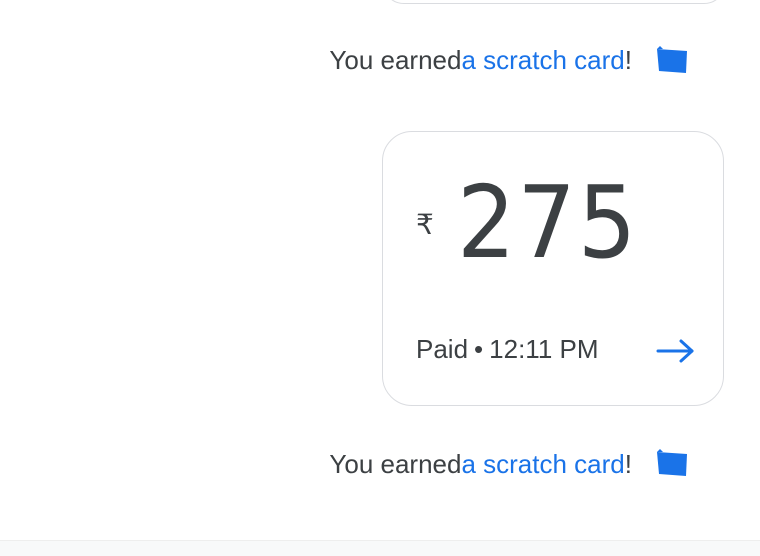 Image resolution: width=760 pixels, height=556 pixels. What do you see at coordinates (554, 2) in the screenshot?
I see `previous-payment-card` at bounding box center [554, 2].